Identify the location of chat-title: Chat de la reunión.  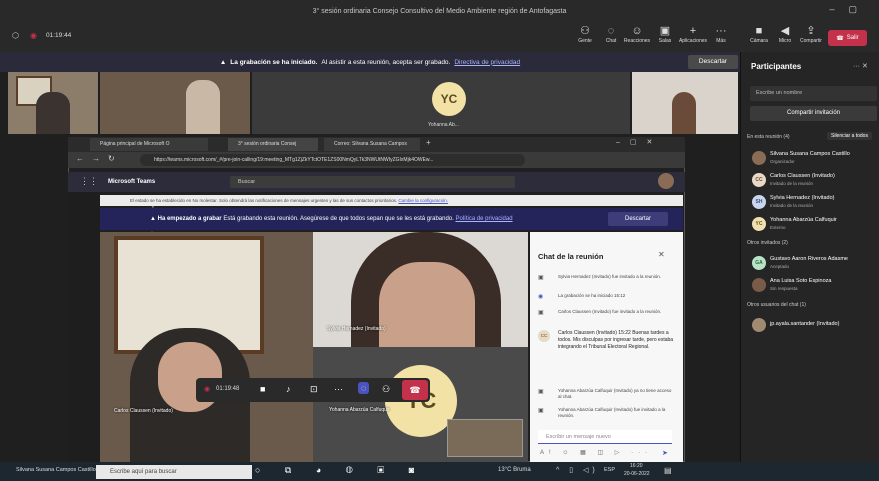
(571, 256).